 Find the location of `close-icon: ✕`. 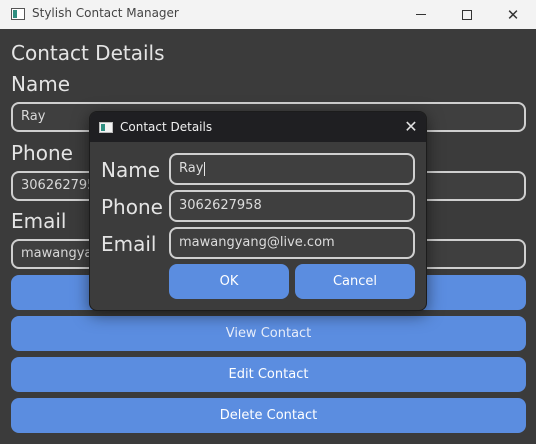

close-icon: ✕ is located at coordinates (513, 14).